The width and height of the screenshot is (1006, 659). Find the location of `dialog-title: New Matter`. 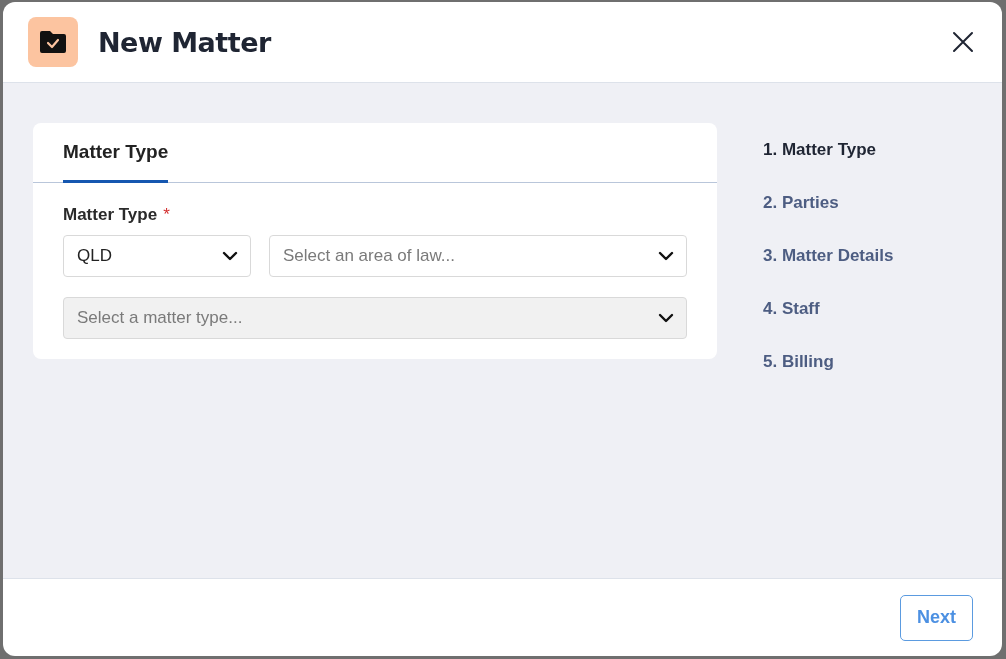

dialog-title: New Matter is located at coordinates (185, 42).